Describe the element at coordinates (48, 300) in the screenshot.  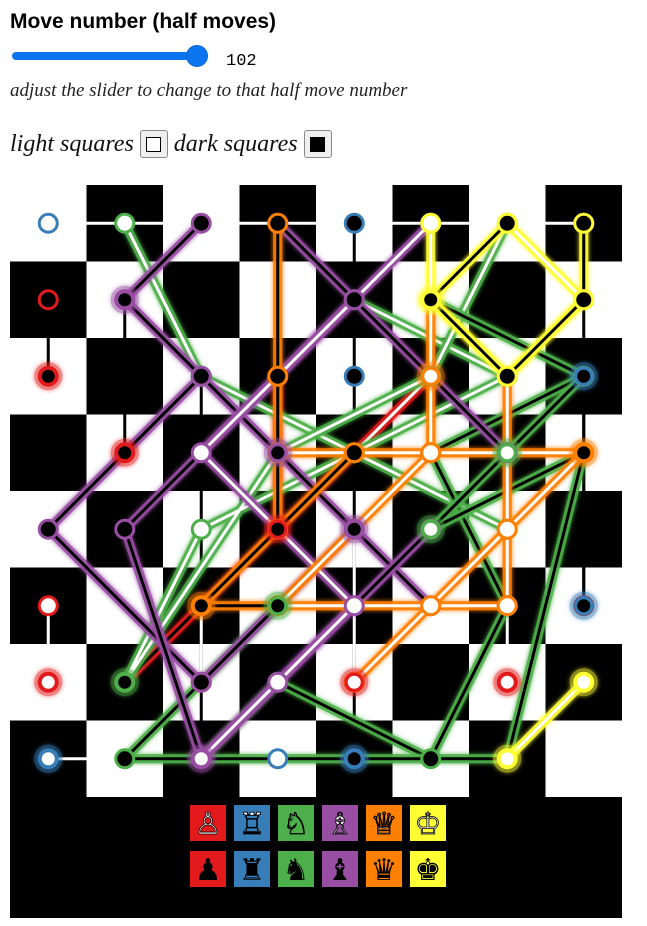
I see `black-pawn-move-node` at that location.